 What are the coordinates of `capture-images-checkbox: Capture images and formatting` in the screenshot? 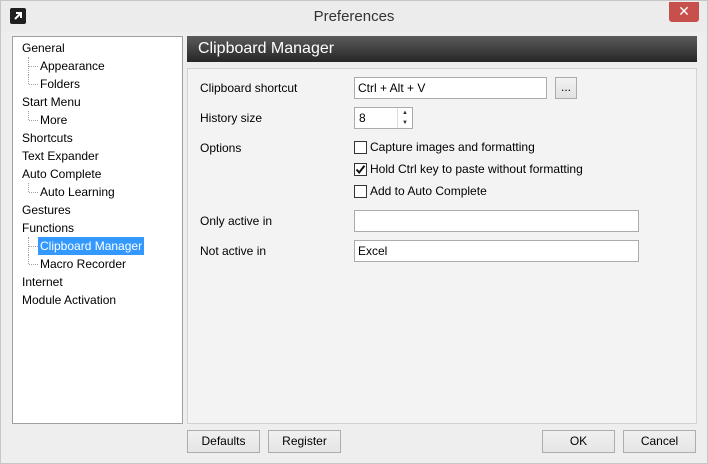 It's located at (454, 148).